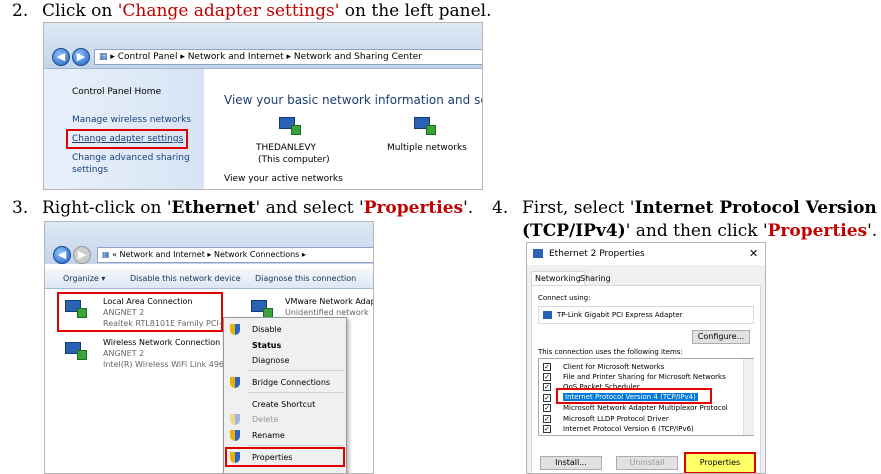 The image size is (881, 474). Describe the element at coordinates (500, 208) in the screenshot. I see `step-number: 4.` at that location.